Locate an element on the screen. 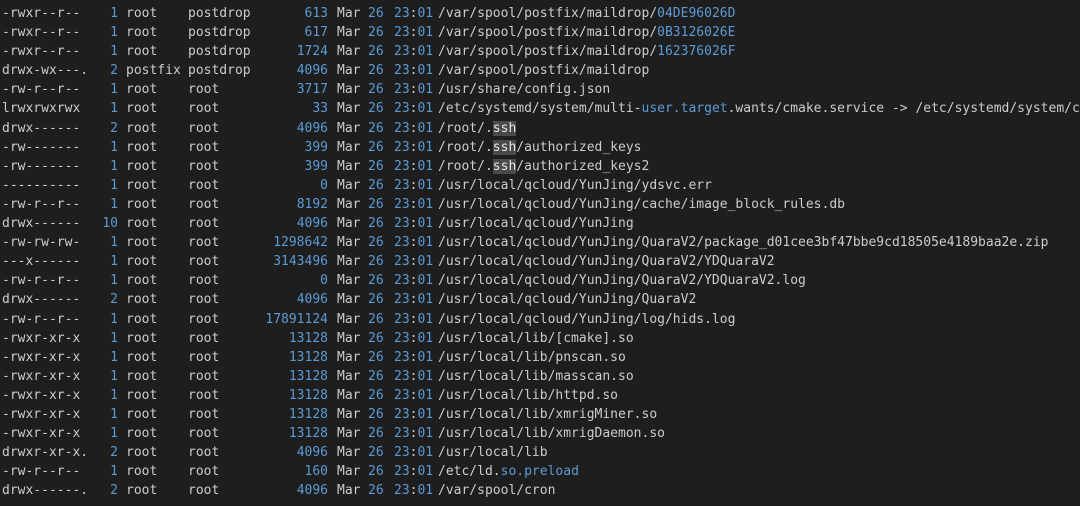  file-path: /etc/ld.so.preload is located at coordinates (508, 471).